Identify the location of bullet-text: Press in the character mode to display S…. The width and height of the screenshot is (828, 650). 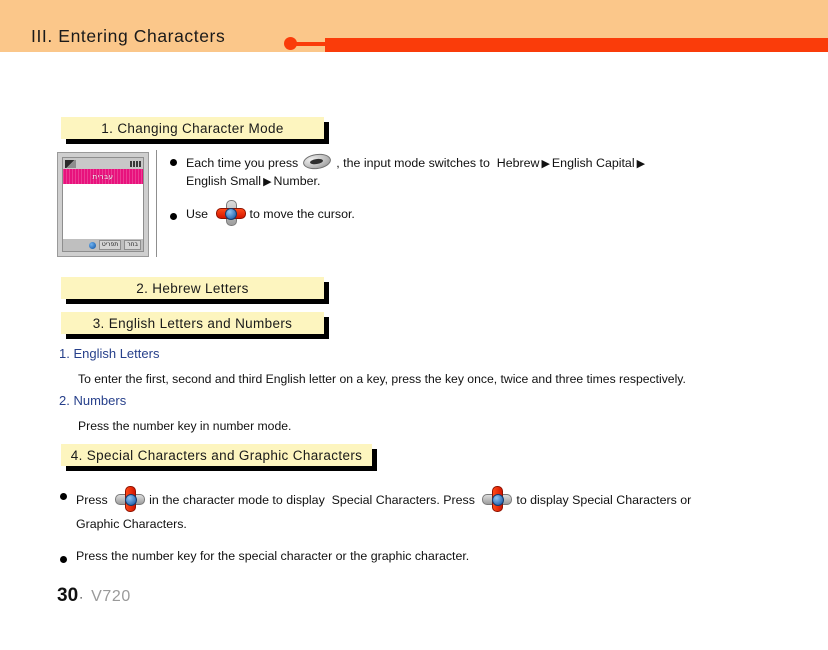
(383, 499).